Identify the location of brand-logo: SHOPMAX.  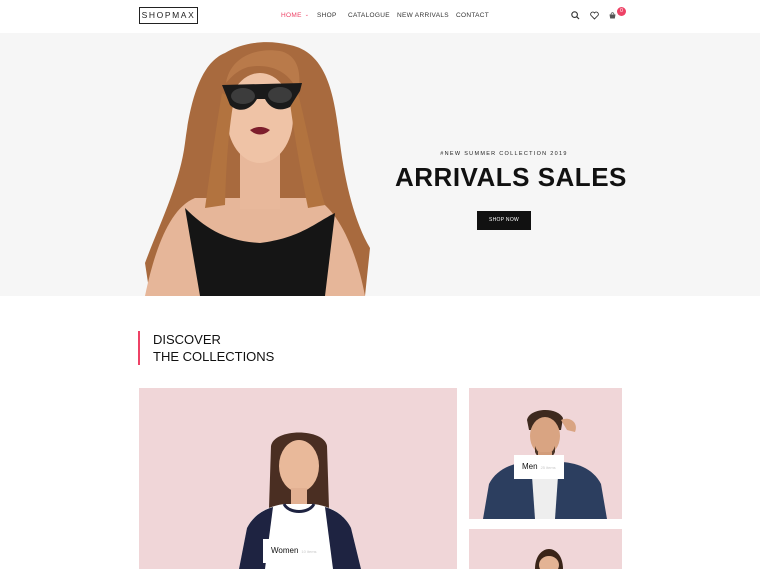
(168, 15).